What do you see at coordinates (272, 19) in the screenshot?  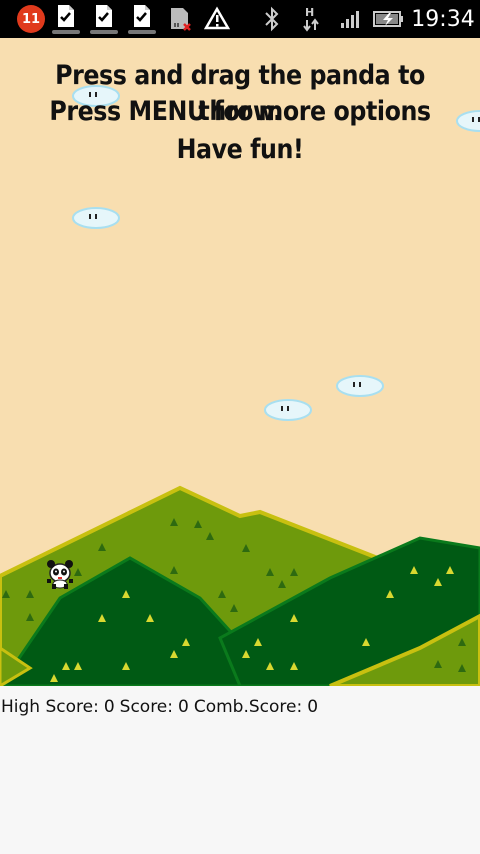 I see `bluetooth-icon` at bounding box center [272, 19].